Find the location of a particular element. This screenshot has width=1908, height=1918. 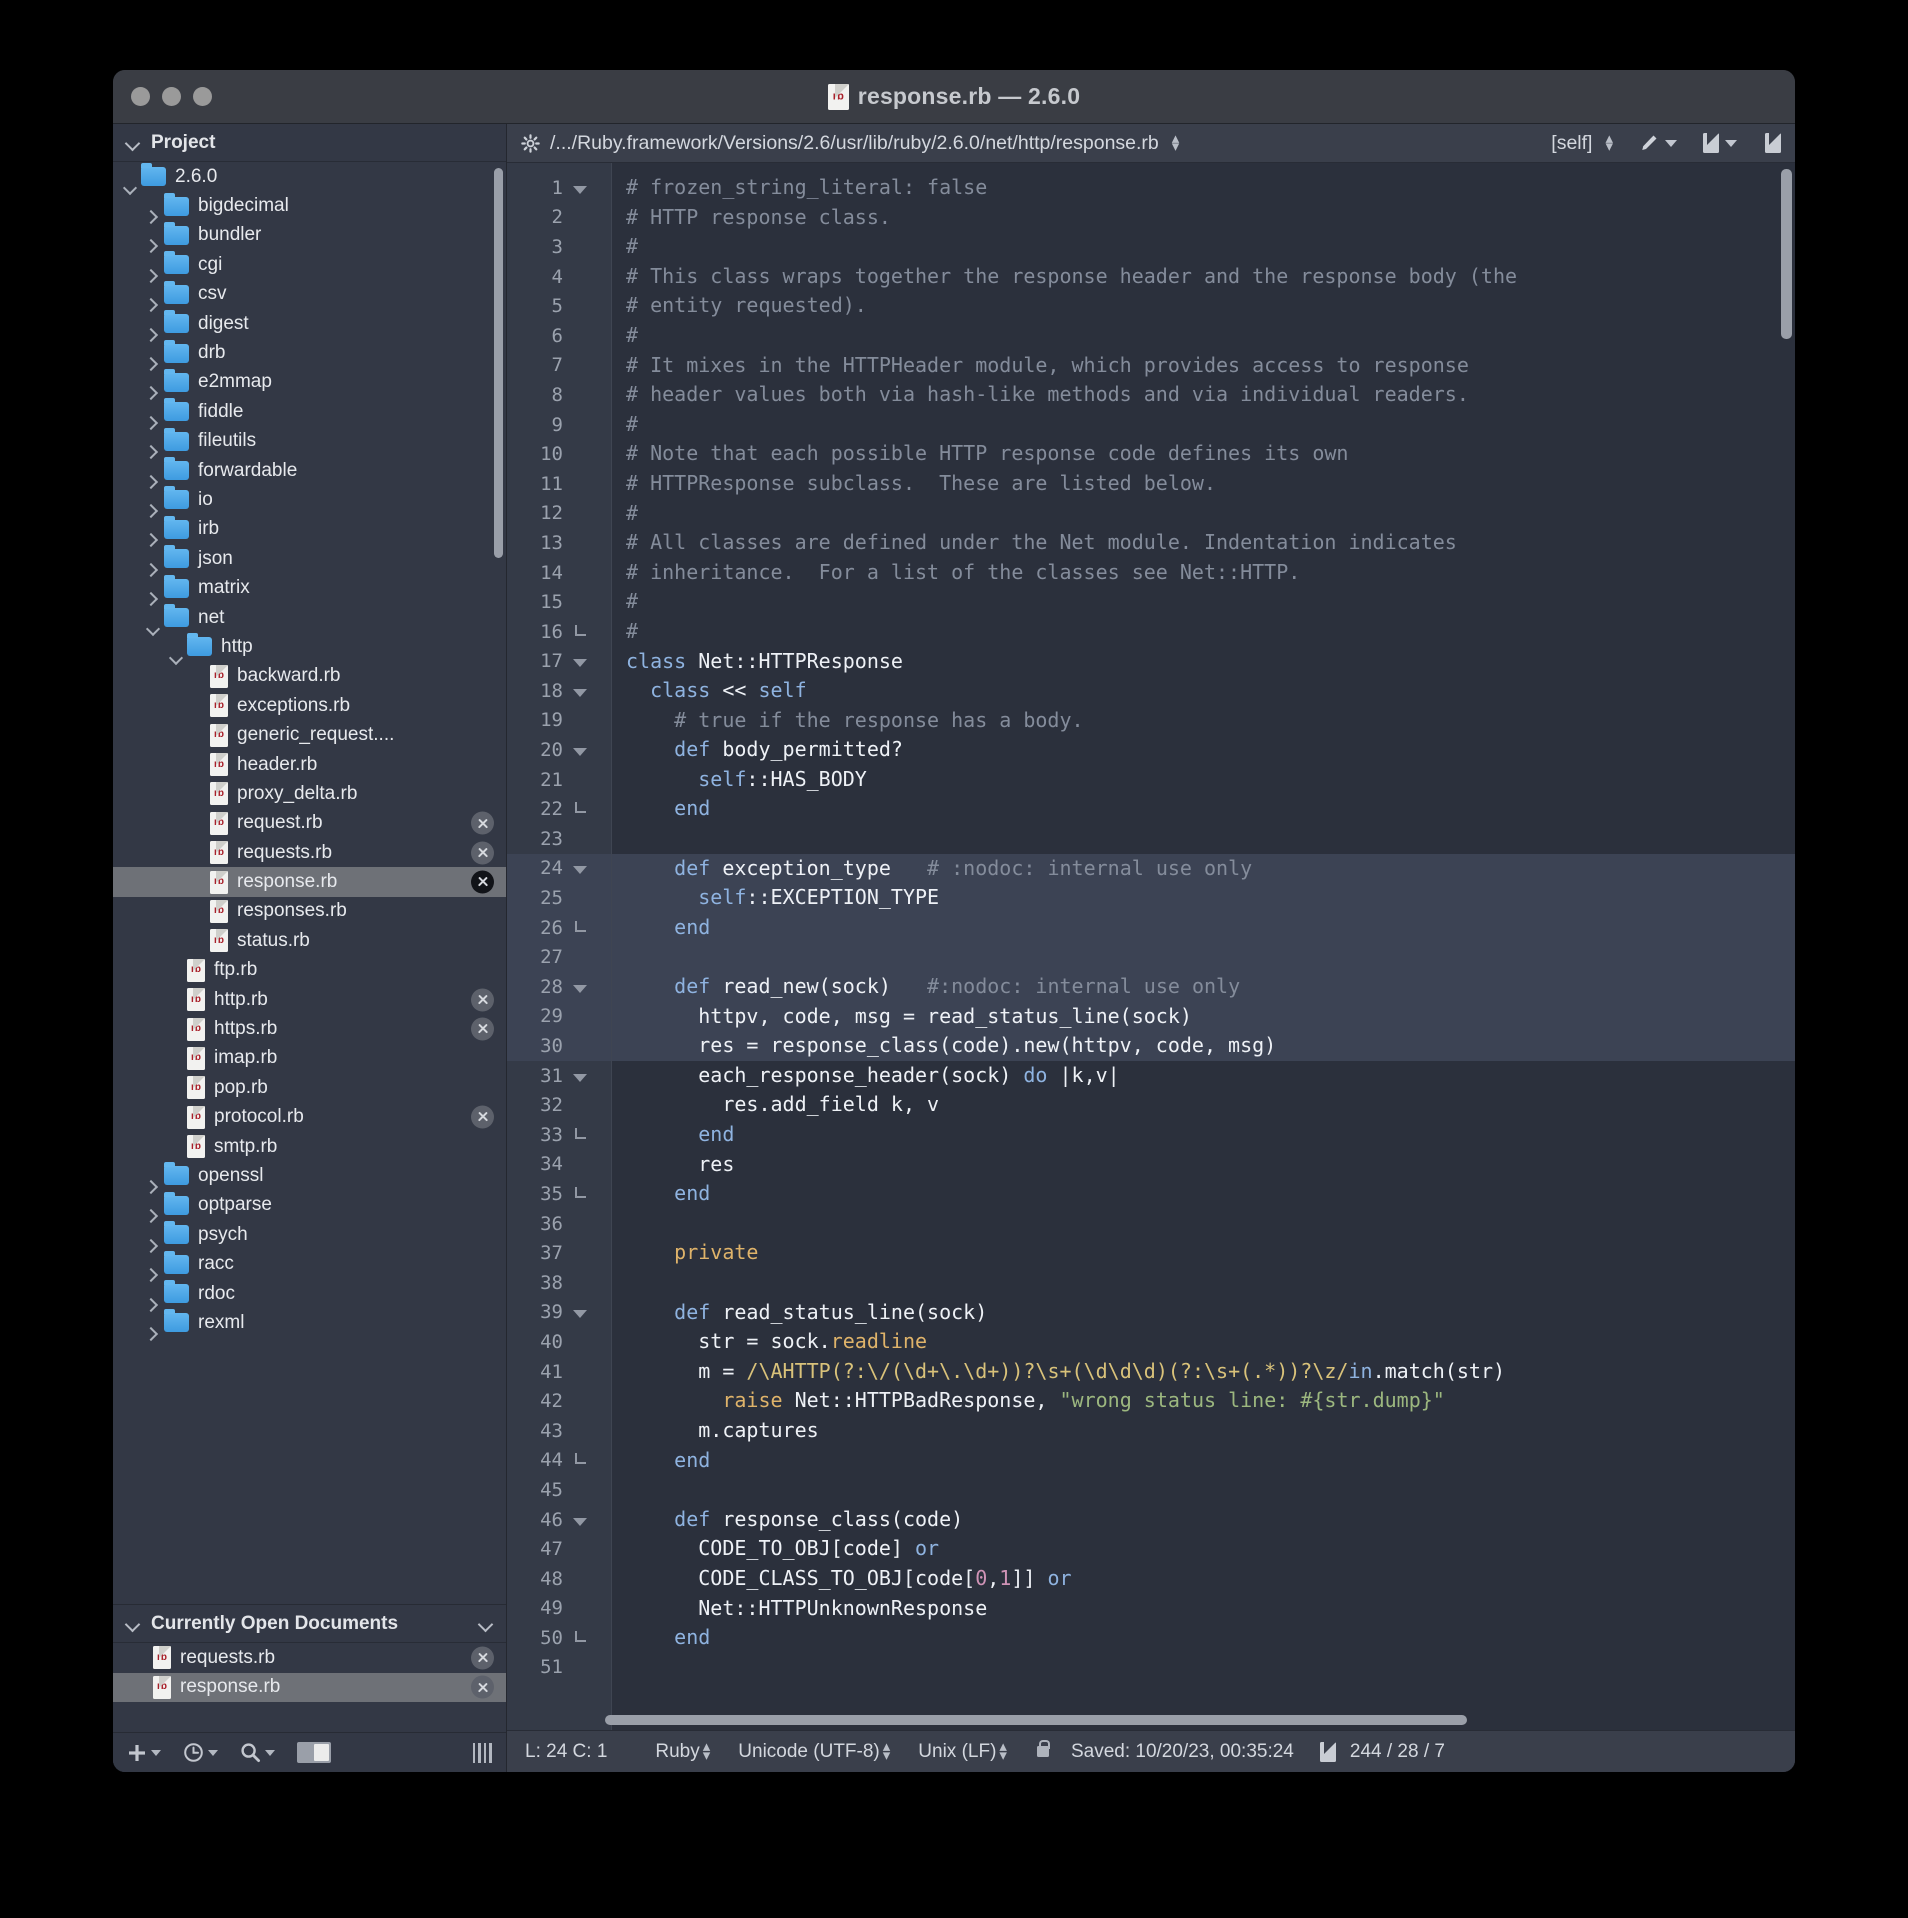

gutter-line: 29 is located at coordinates (559, 1016).